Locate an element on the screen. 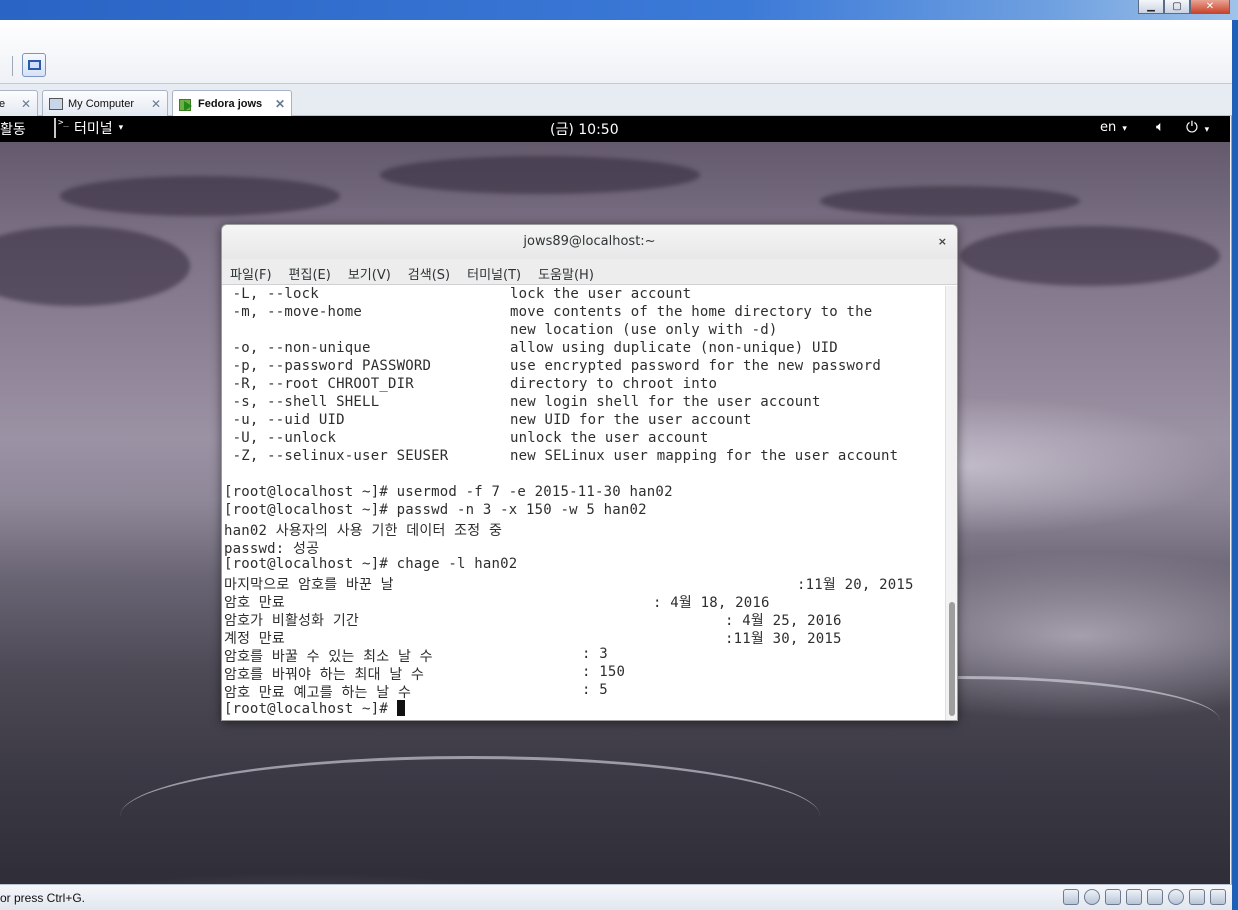 The image size is (1238, 910). option-text: -U, --unlock is located at coordinates (280, 438).